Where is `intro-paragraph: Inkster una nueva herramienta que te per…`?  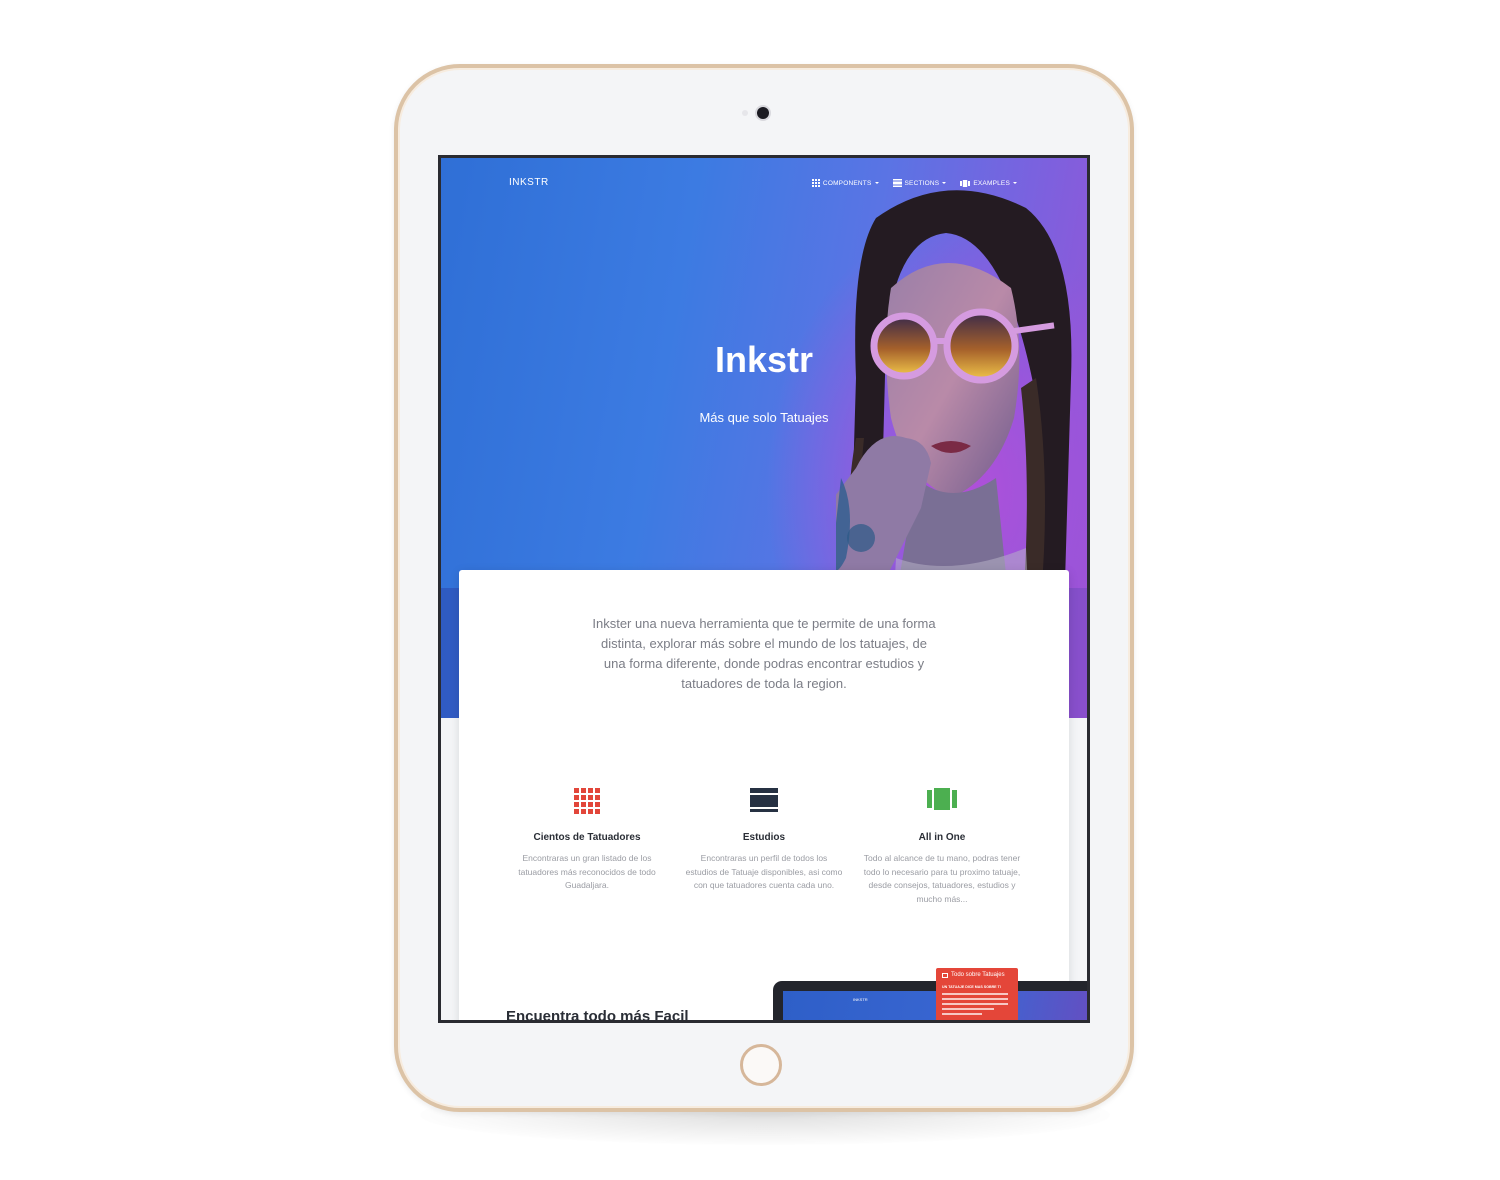 intro-paragraph: Inkster una nueva herramienta que te per… is located at coordinates (764, 653).